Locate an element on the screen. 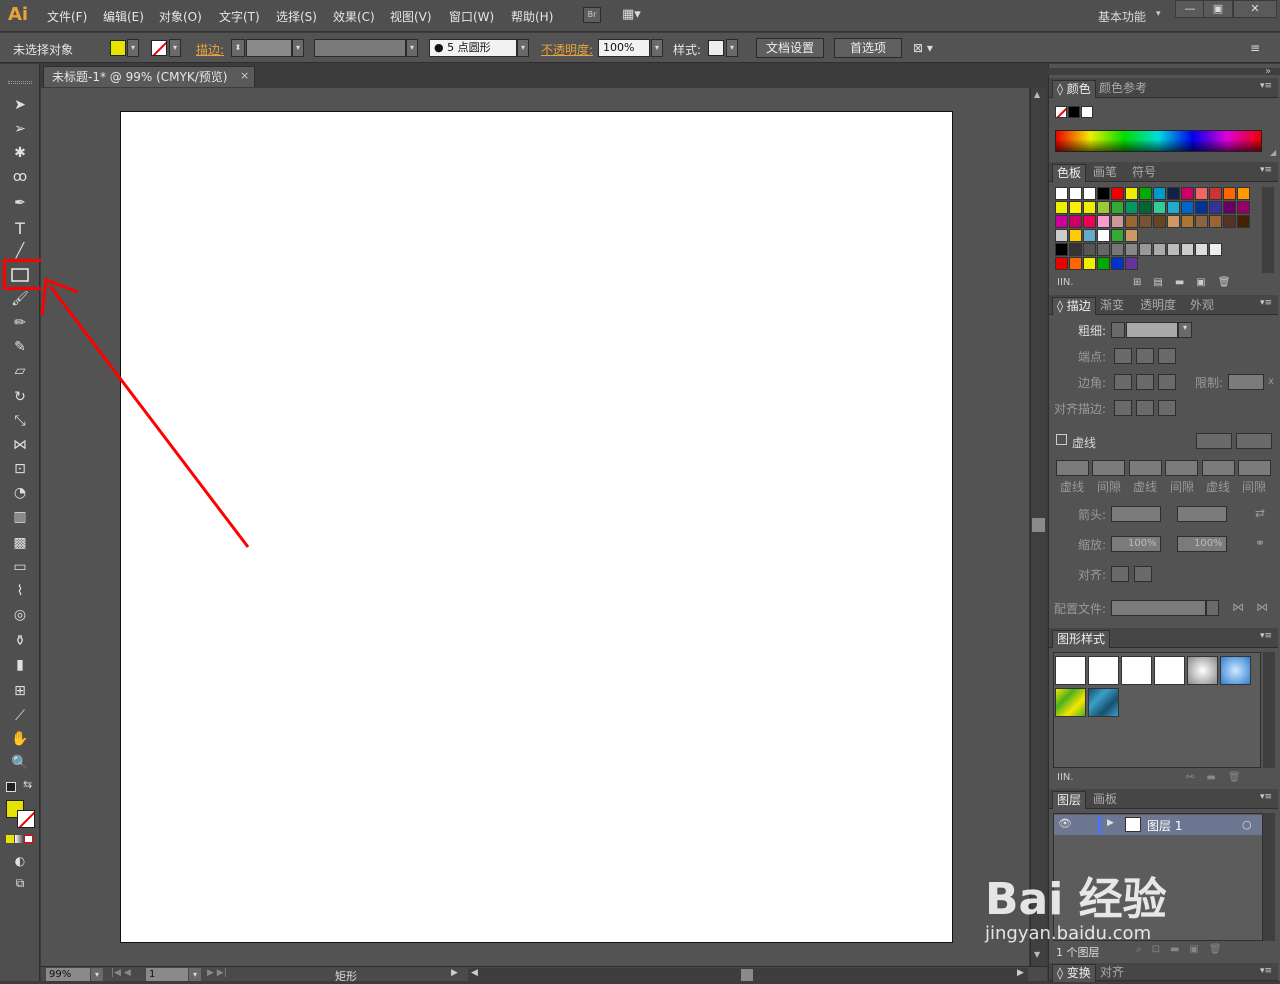  stroke-weight-input is located at coordinates (269, 48).